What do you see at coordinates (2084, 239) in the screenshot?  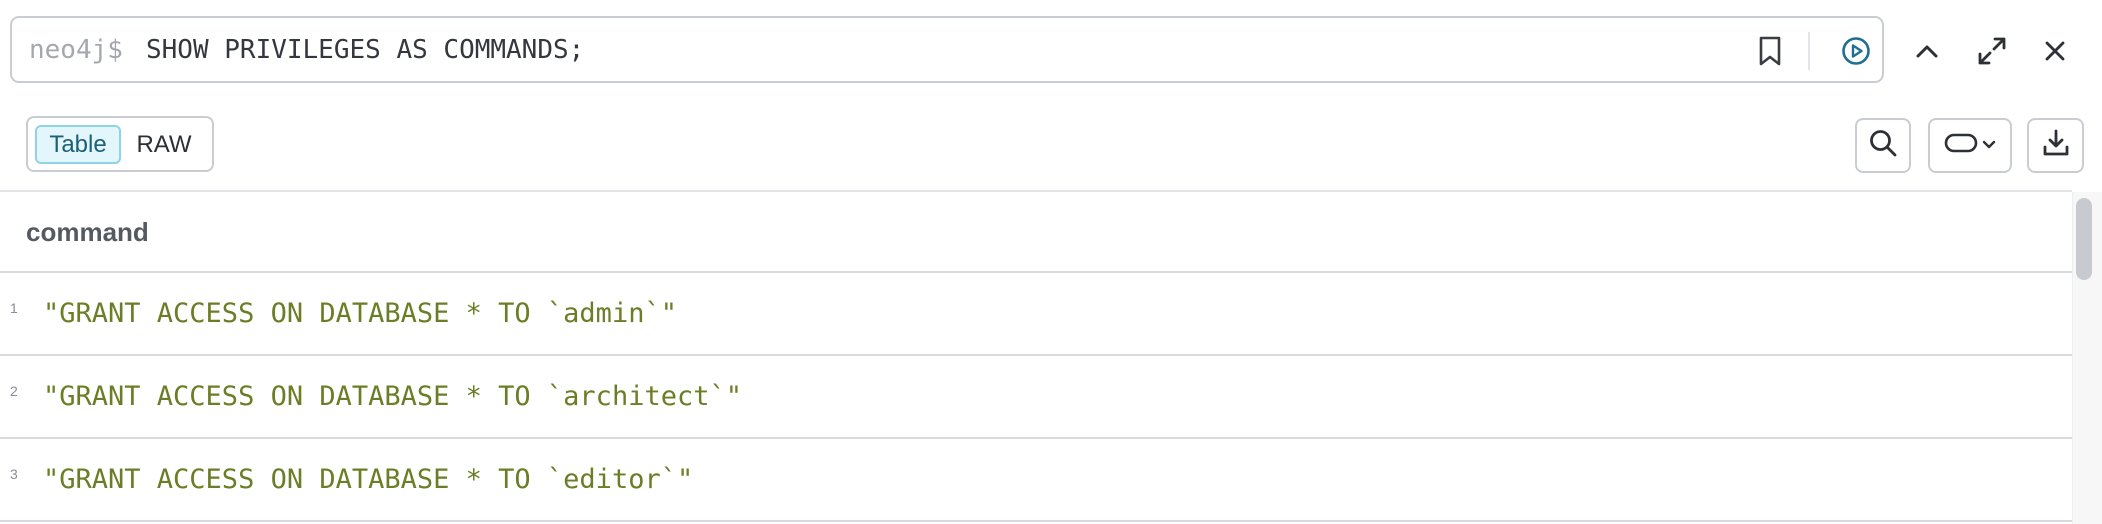 I see `scrollbar-thumb` at bounding box center [2084, 239].